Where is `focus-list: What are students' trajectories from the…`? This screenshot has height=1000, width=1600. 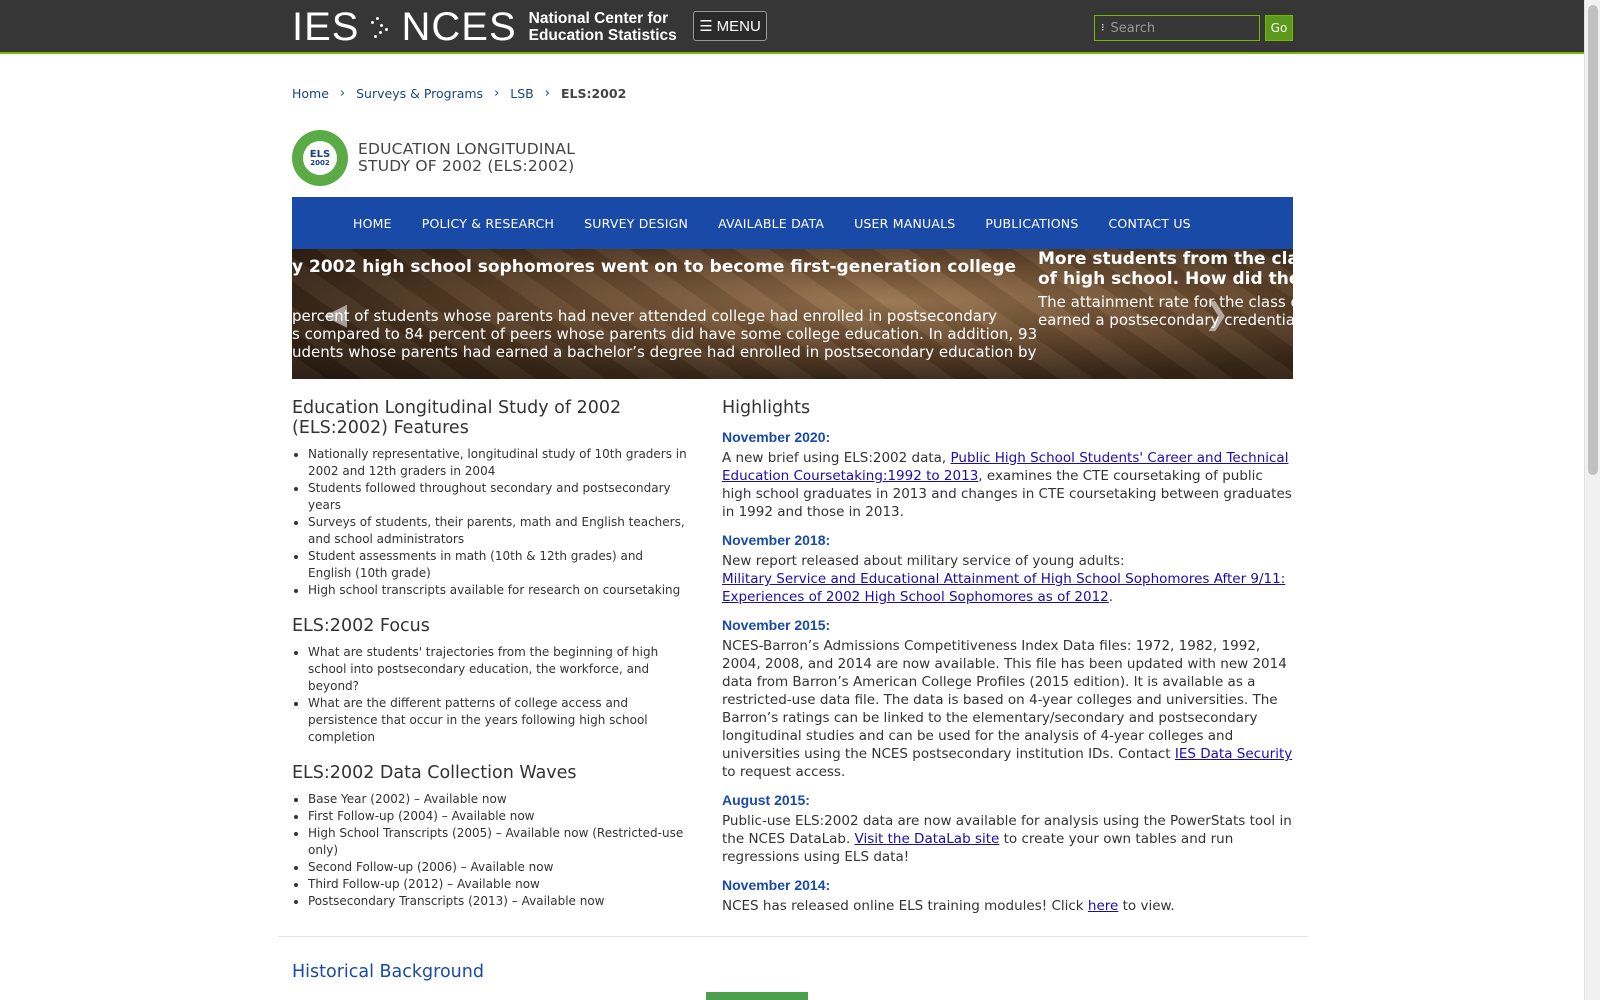 focus-list: What are students' trajectories from the… is located at coordinates (489, 695).